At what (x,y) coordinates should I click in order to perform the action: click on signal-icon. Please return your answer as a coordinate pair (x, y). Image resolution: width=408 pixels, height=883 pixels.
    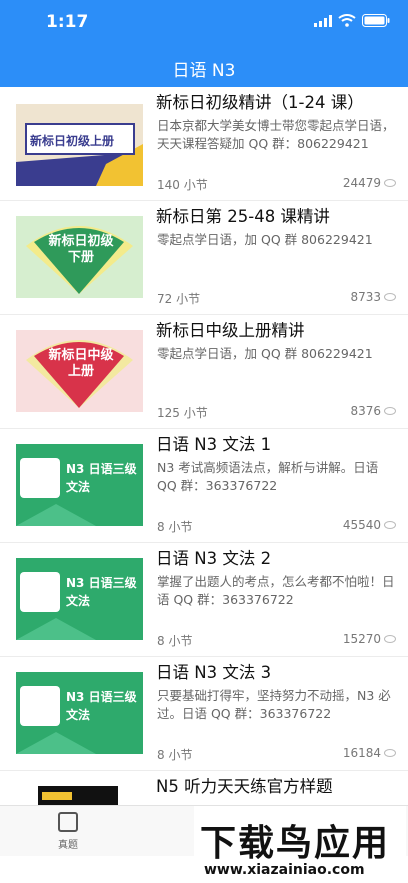
    Looking at the image, I should click on (323, 20).